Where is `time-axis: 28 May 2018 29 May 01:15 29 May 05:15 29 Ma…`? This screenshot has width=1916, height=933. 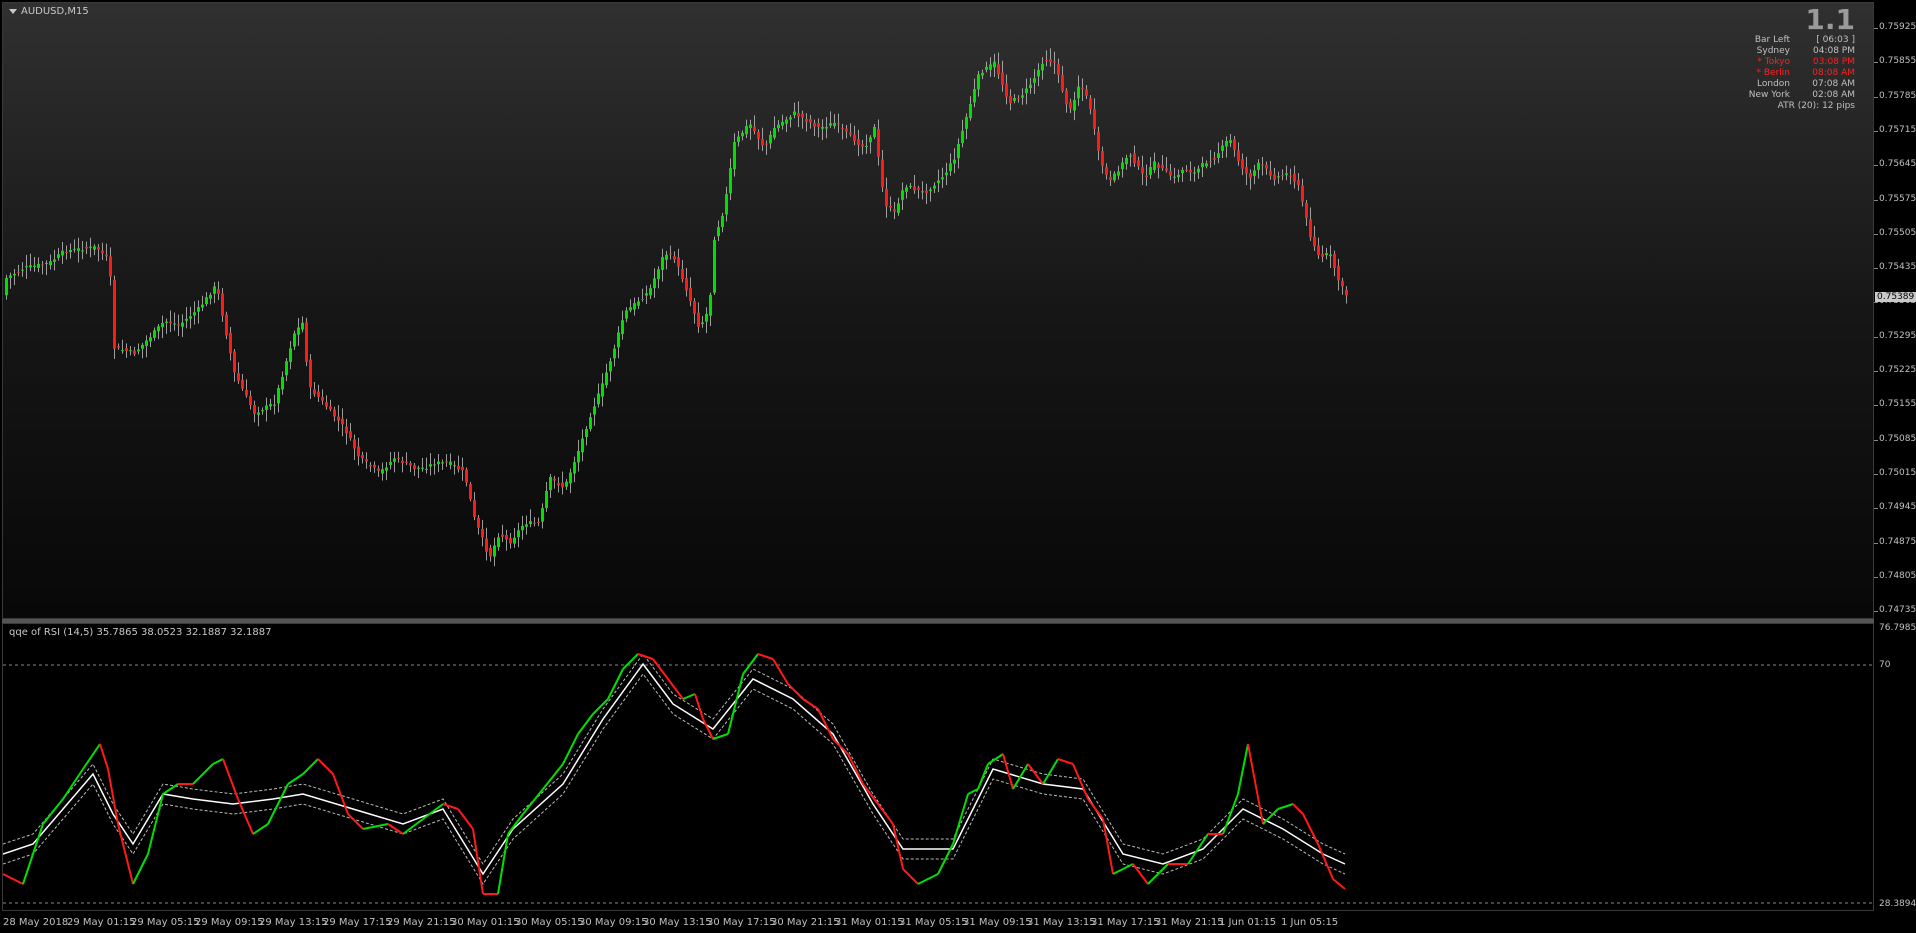 time-axis: 28 May 2018 29 May 01:15 29 May 05:15 29 Ma… is located at coordinates (937, 922).